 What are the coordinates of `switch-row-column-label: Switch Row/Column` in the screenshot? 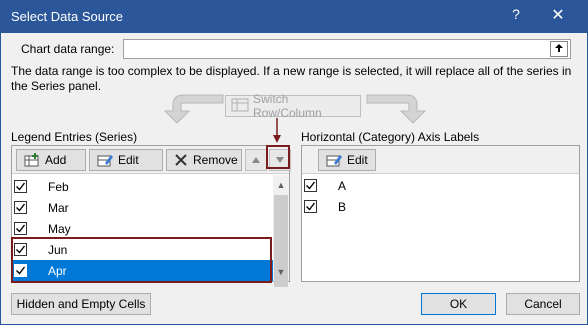 It's located at (287, 106).